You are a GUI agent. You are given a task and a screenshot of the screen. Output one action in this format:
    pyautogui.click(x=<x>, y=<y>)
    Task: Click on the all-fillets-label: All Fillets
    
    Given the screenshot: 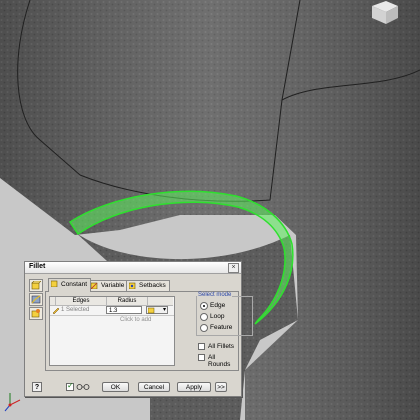 What is the action you would take?
    pyautogui.click(x=221, y=346)
    